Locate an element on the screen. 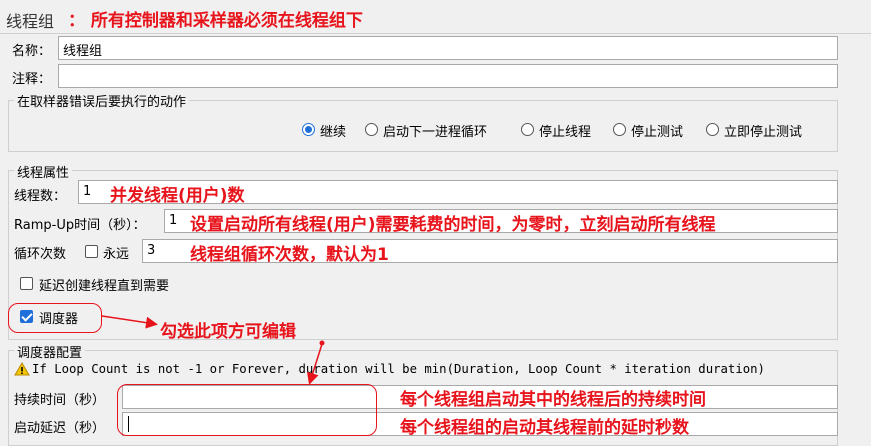 The height and width of the screenshot is (446, 871). config-arrow-dot is located at coordinates (322, 343).